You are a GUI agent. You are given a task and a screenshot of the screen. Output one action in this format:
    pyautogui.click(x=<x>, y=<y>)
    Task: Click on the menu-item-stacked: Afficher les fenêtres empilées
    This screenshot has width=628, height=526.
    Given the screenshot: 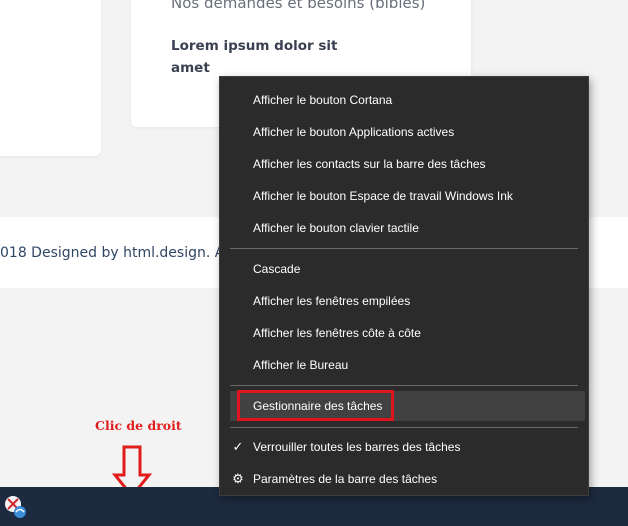 What is the action you would take?
    pyautogui.click(x=404, y=301)
    